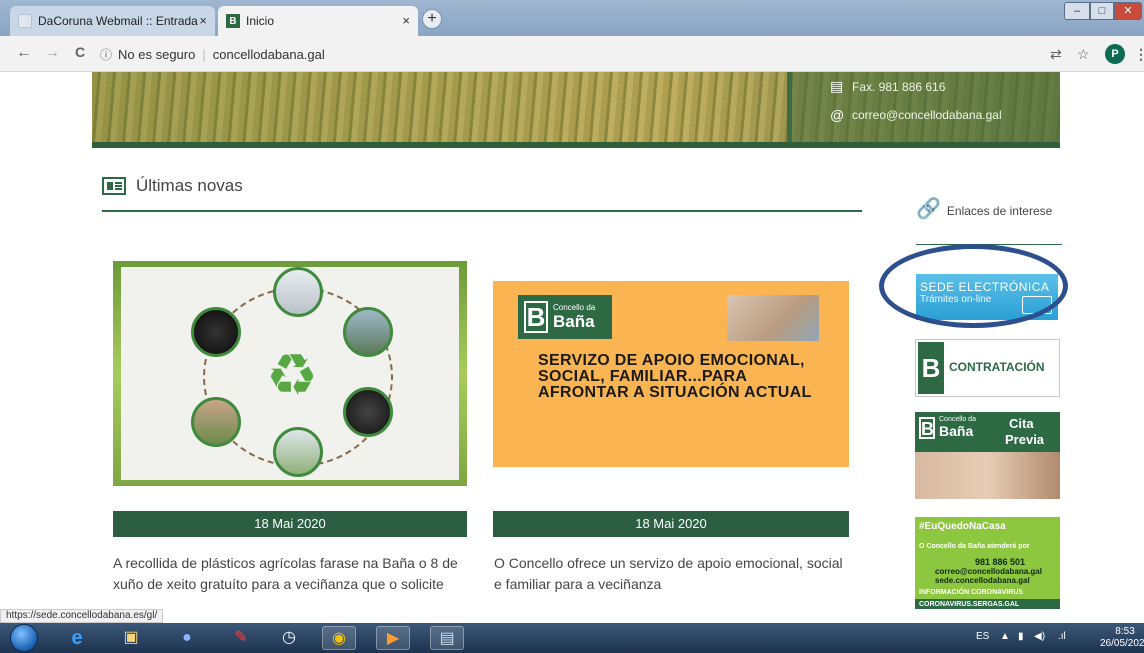 This screenshot has height=653, width=1144. What do you see at coordinates (1128, 11) in the screenshot?
I see `window-close-button: ✕` at bounding box center [1128, 11].